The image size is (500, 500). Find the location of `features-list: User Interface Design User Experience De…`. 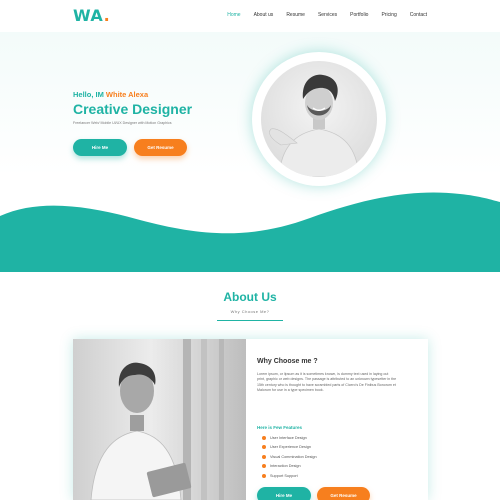

features-list: User Interface Design User Experience De… is located at coordinates (289, 457).